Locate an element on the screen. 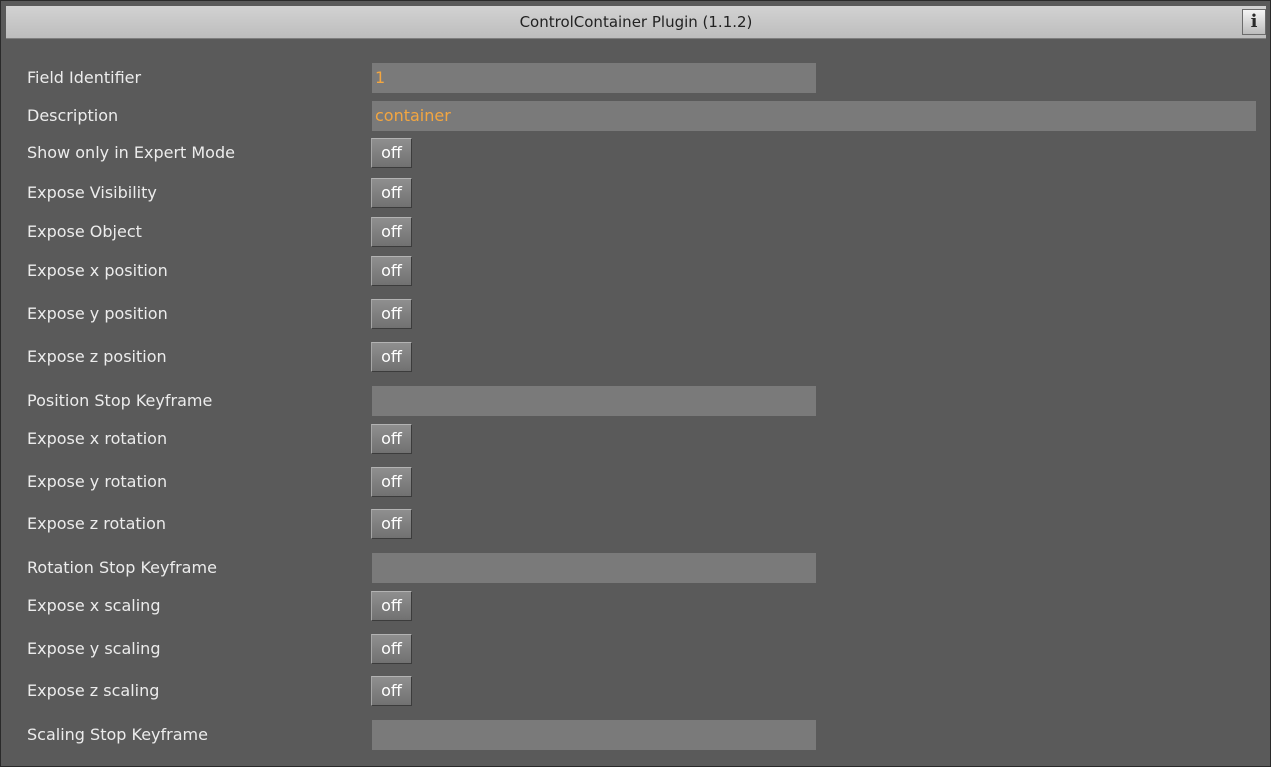 This screenshot has height=767, width=1271. expose-x-position-label: Expose x position is located at coordinates (97, 270).